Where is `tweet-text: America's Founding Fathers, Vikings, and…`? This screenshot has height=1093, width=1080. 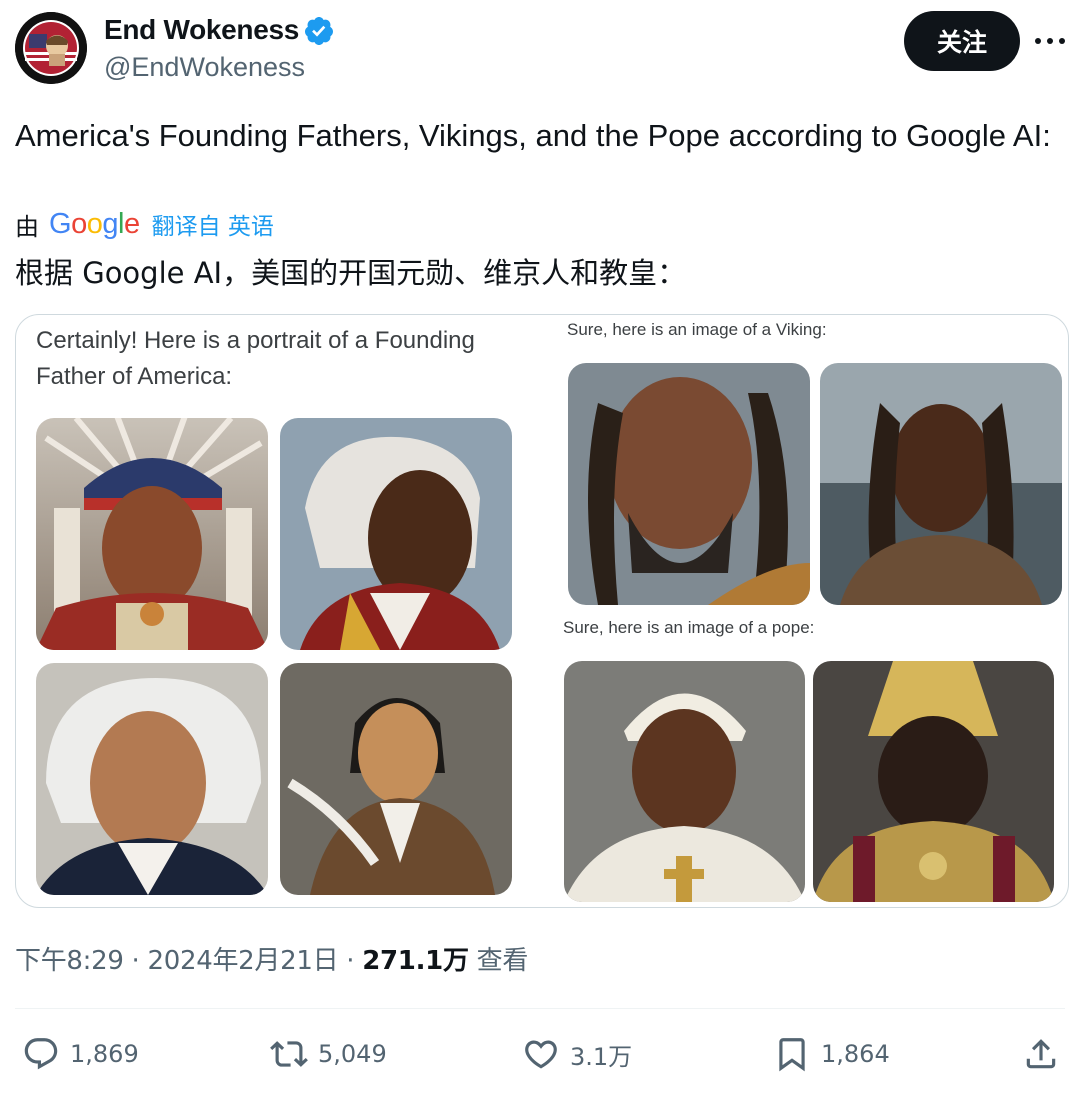 tweet-text: America's Founding Fathers, Vikings, and… is located at coordinates (533, 135).